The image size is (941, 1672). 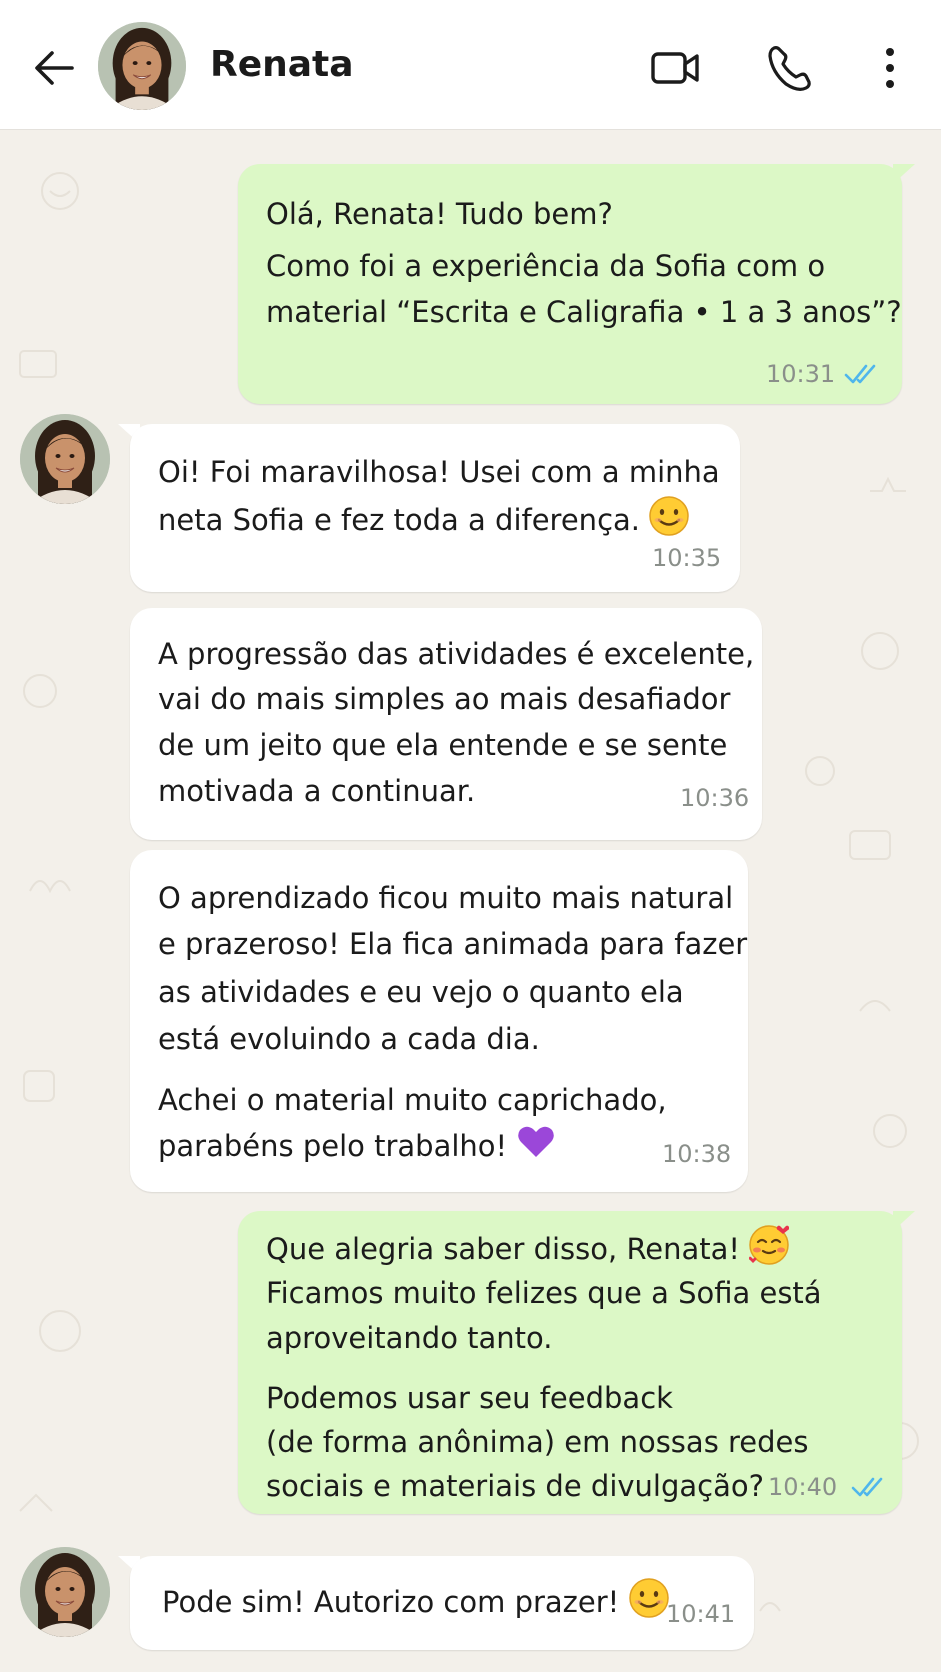 What do you see at coordinates (391, 1602) in the screenshot?
I see `message-text: Pode sim! Autorizo com prazer!` at bounding box center [391, 1602].